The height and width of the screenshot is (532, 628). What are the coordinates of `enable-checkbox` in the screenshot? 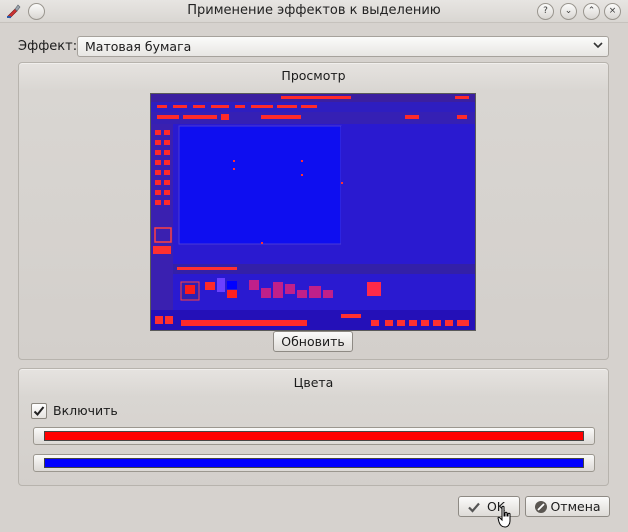 It's located at (39, 411).